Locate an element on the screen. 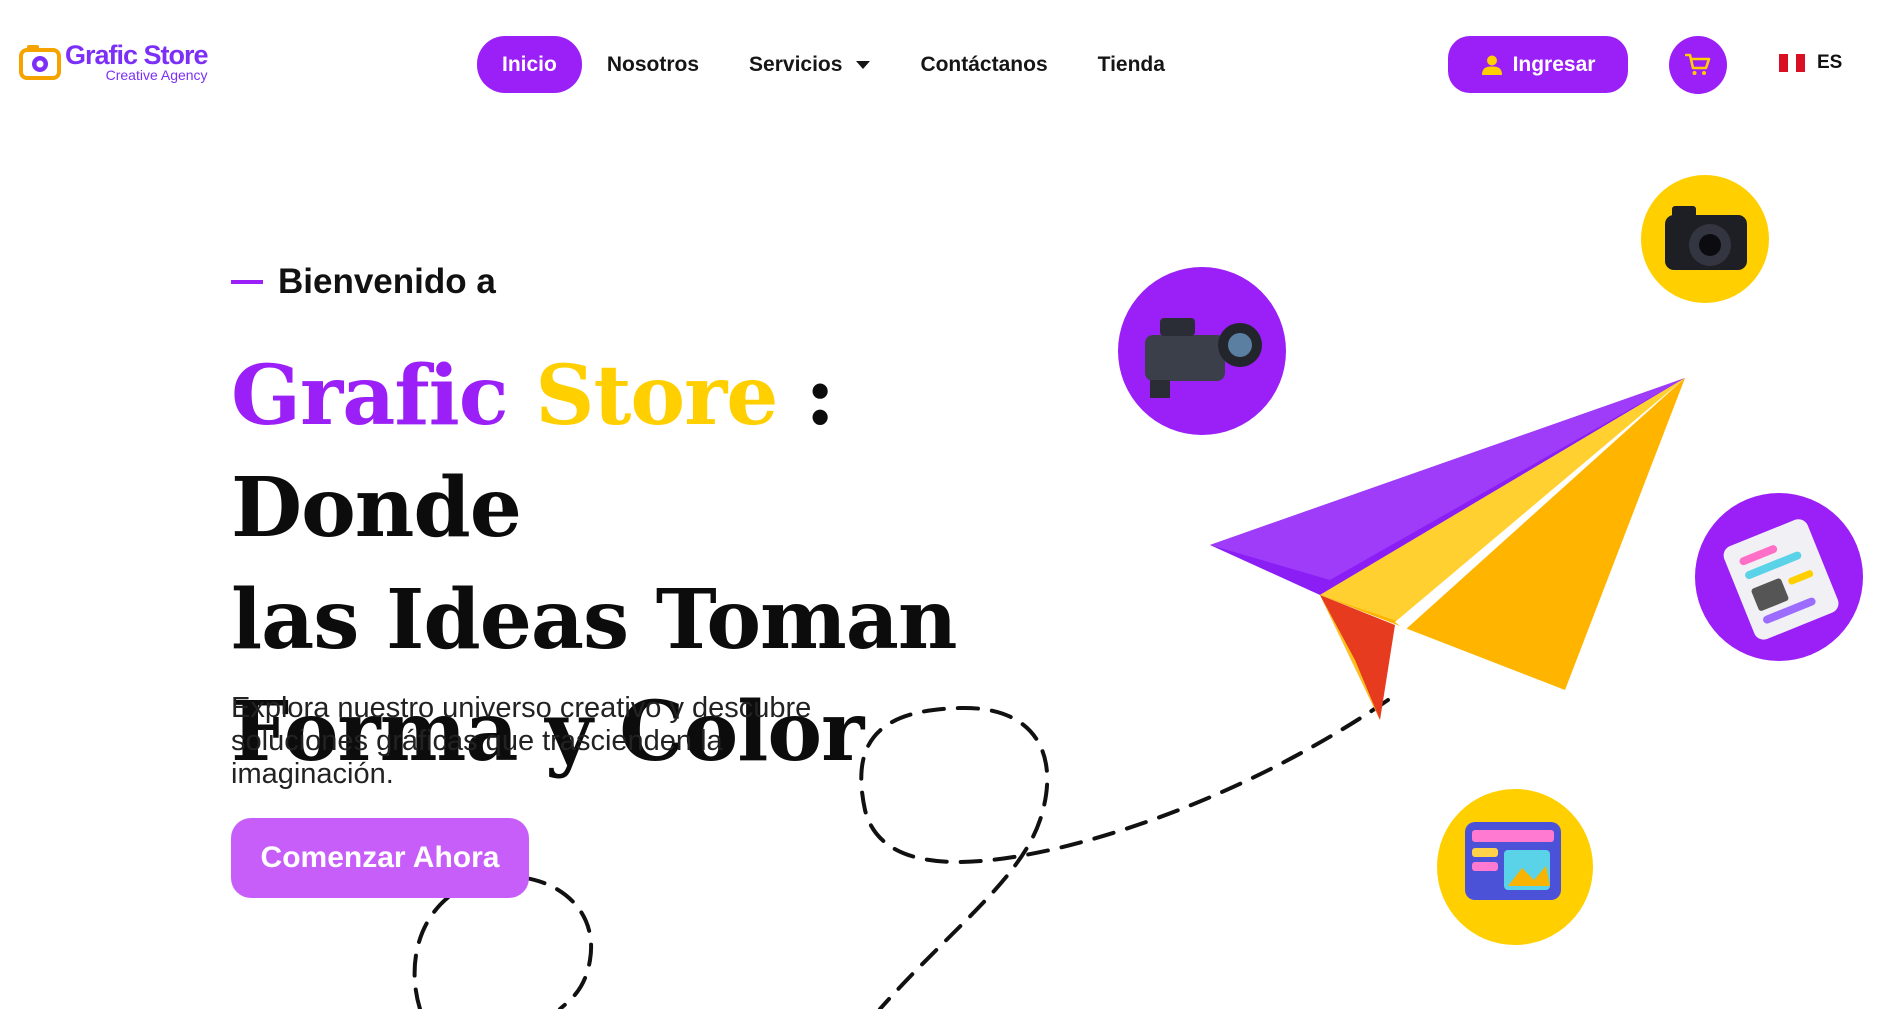 The height and width of the screenshot is (1009, 1886). language-selector: ES is located at coordinates (1810, 63).